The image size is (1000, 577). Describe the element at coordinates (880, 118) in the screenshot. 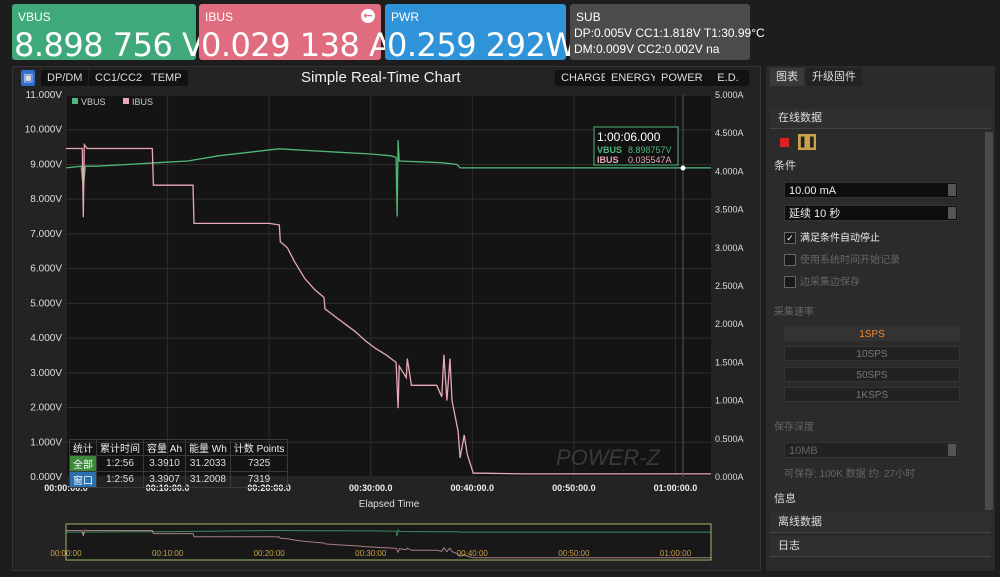

I see `section-online-data: 在线数据` at that location.